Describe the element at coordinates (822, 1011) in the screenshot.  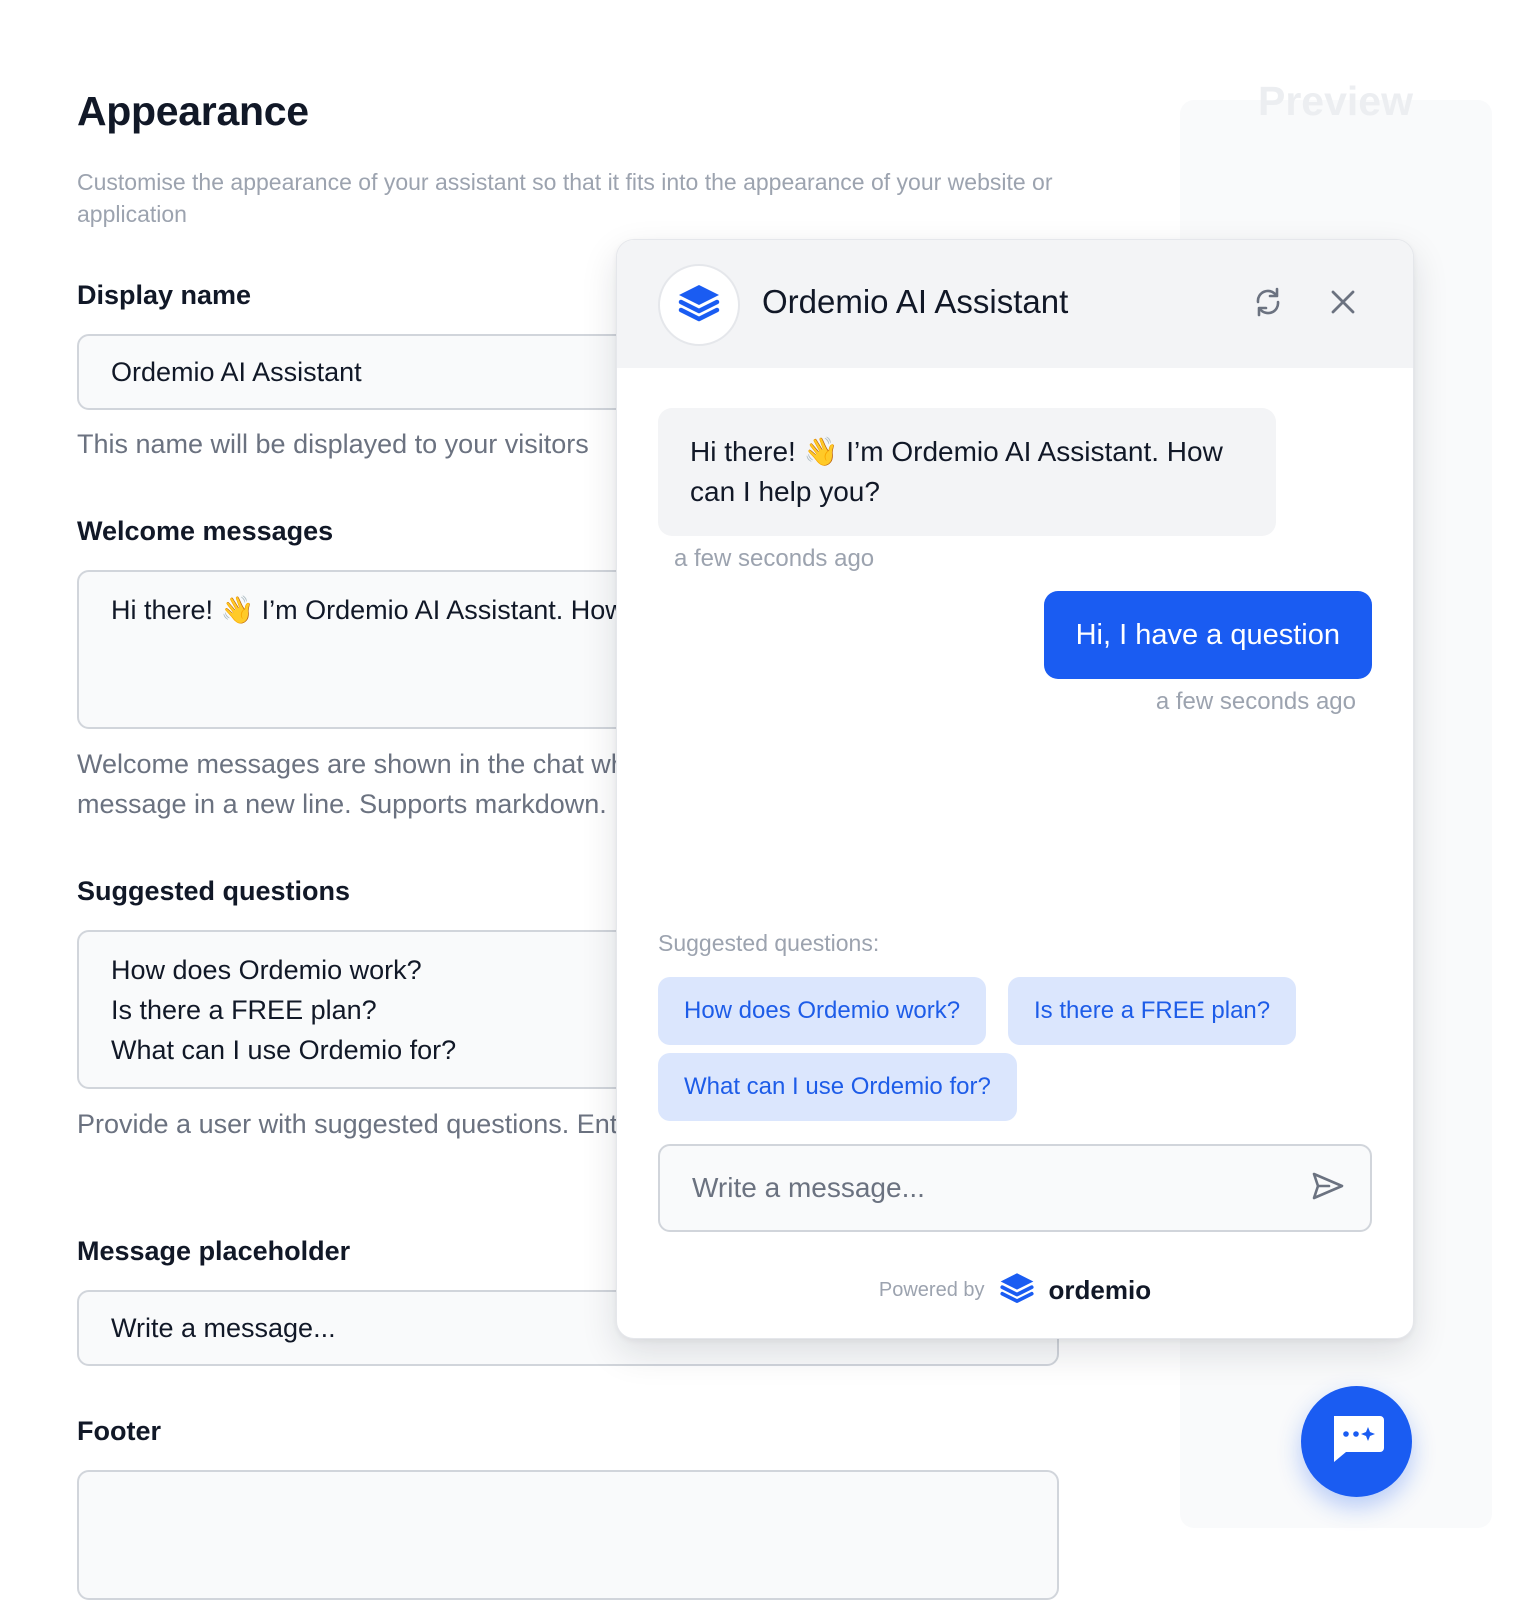
I see `suggested-question-chip: How does Ordemio work?` at that location.